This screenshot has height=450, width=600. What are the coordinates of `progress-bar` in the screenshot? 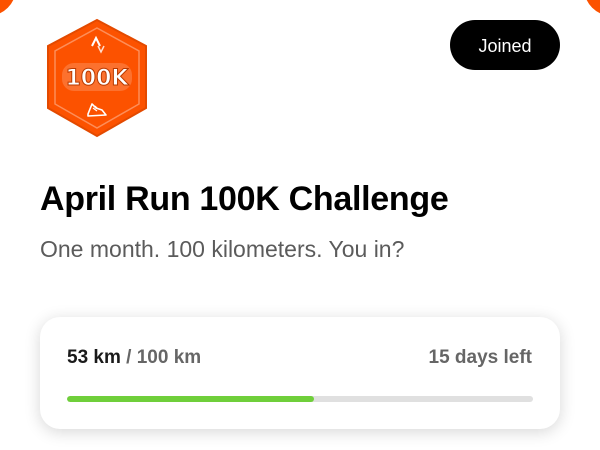 It's located at (300, 399).